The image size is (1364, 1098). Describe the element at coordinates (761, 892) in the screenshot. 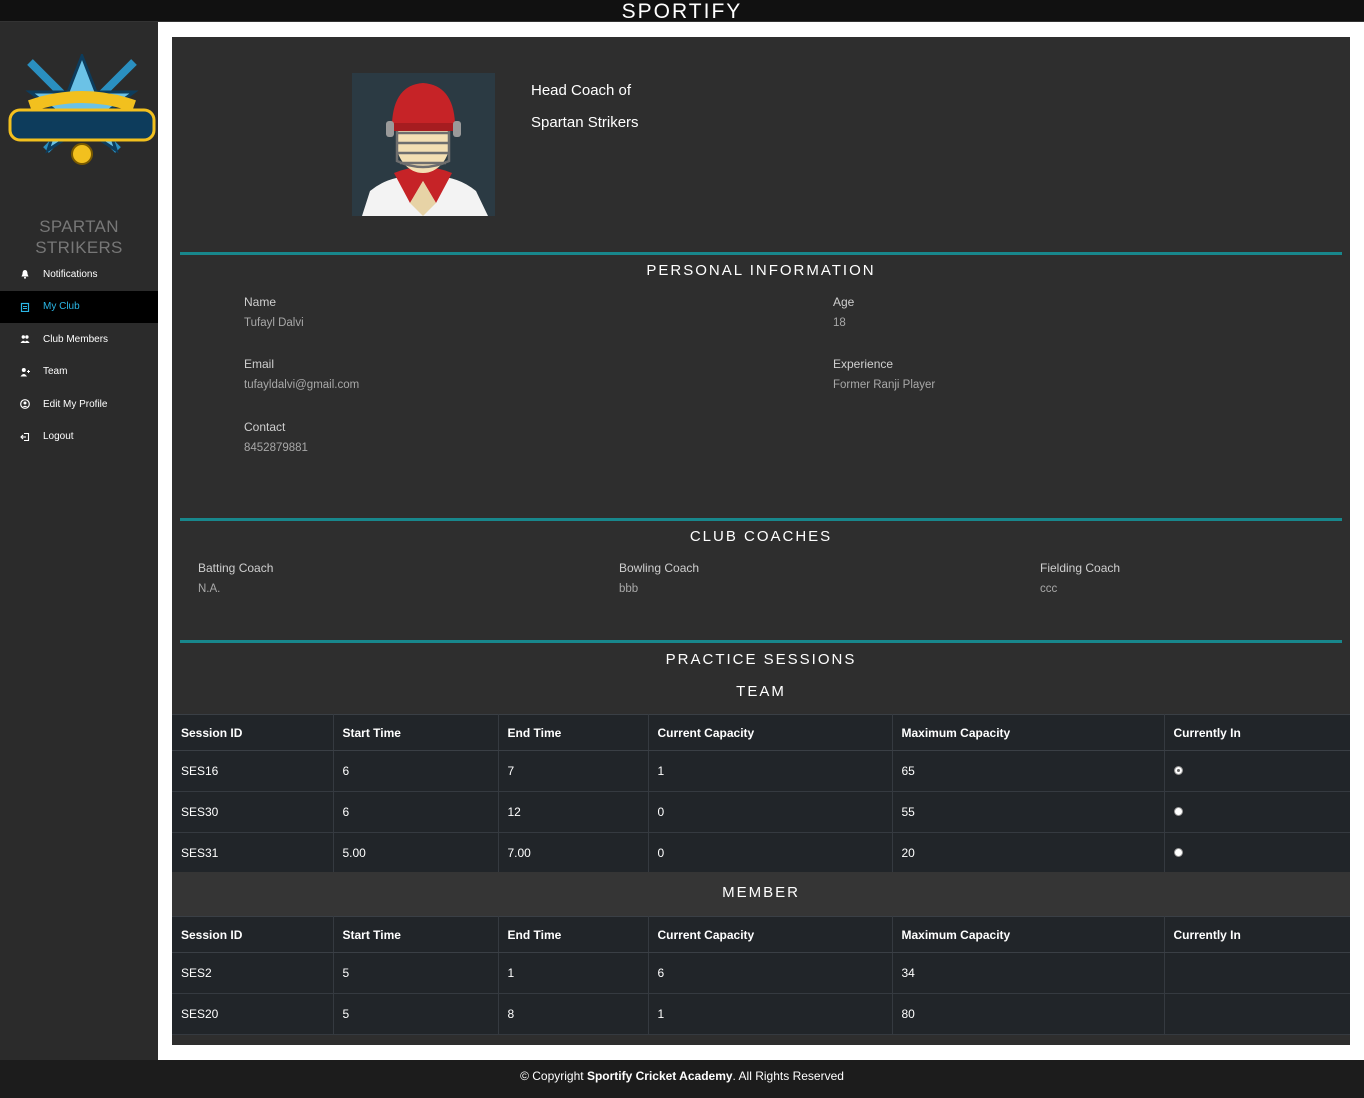

I see `member-subtitle: MEMBER` at that location.